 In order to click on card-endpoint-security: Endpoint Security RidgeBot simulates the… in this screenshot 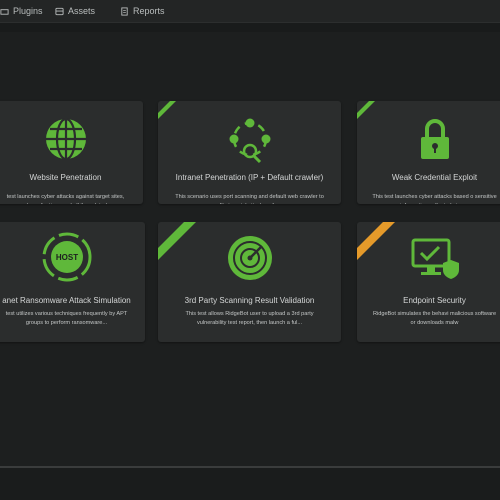, I will do `click(428, 282)`.